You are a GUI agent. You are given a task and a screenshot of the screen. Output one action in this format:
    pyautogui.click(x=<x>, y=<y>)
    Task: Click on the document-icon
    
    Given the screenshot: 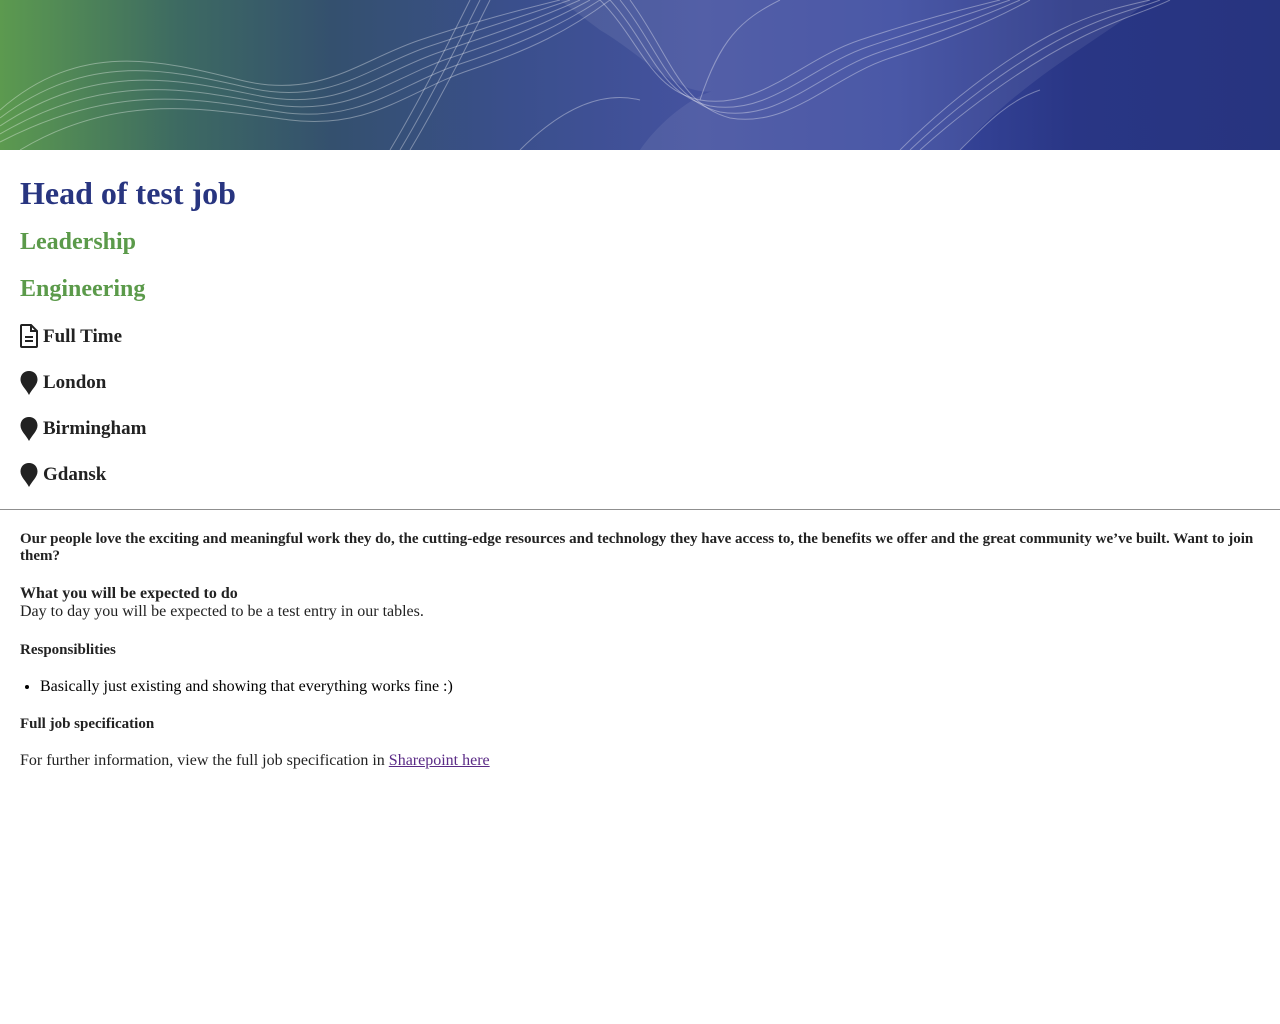 What is the action you would take?
    pyautogui.click(x=29, y=337)
    